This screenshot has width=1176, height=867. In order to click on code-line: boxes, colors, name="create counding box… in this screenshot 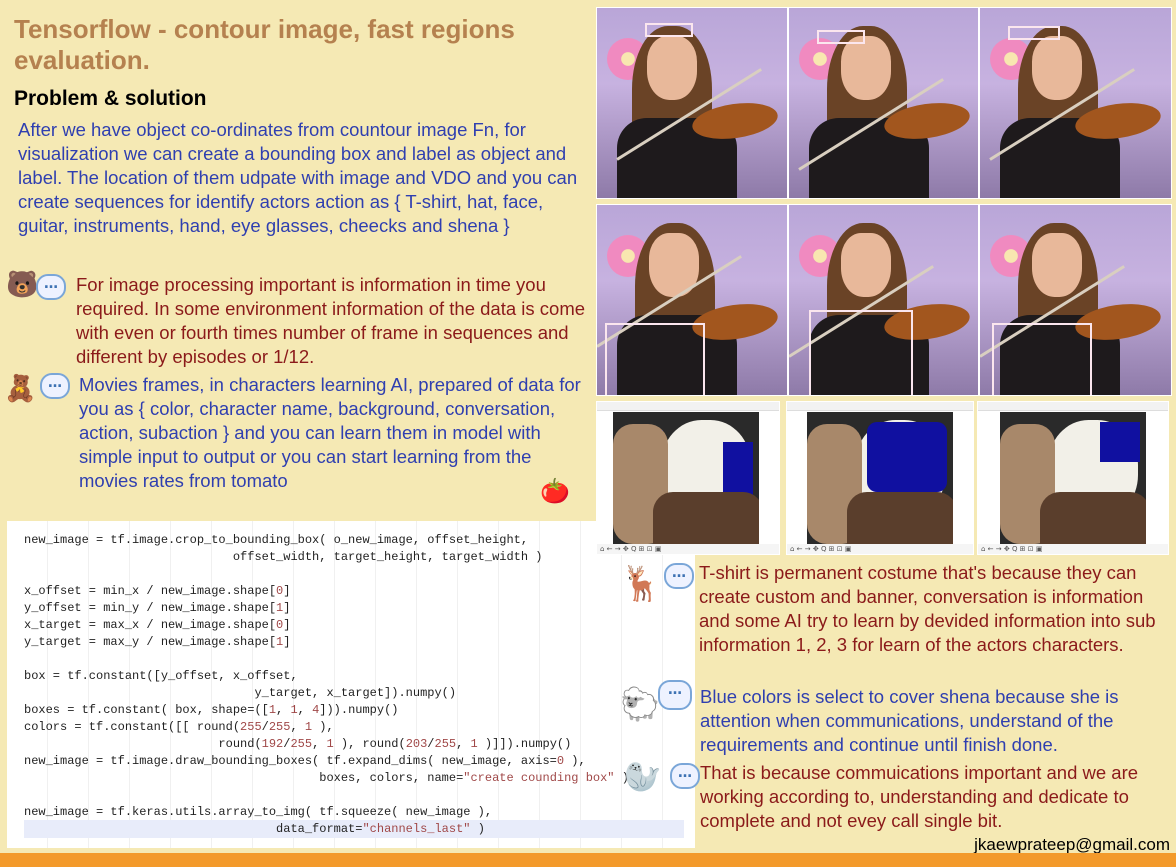, I will do `click(326, 778)`.